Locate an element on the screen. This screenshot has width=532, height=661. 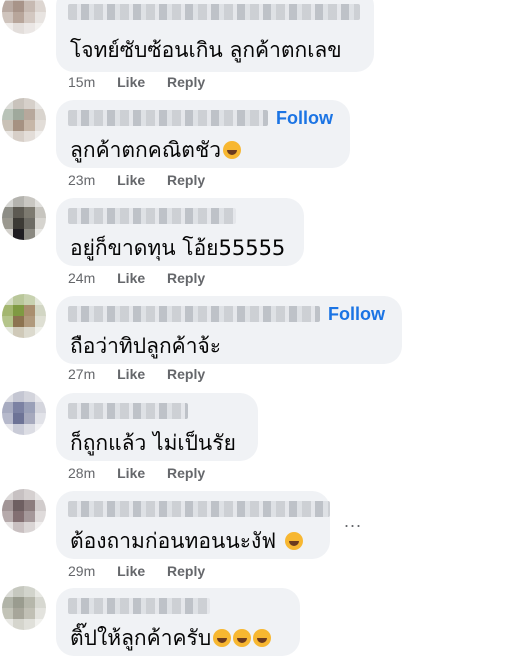
comment-time: 23m is located at coordinates (81, 180).